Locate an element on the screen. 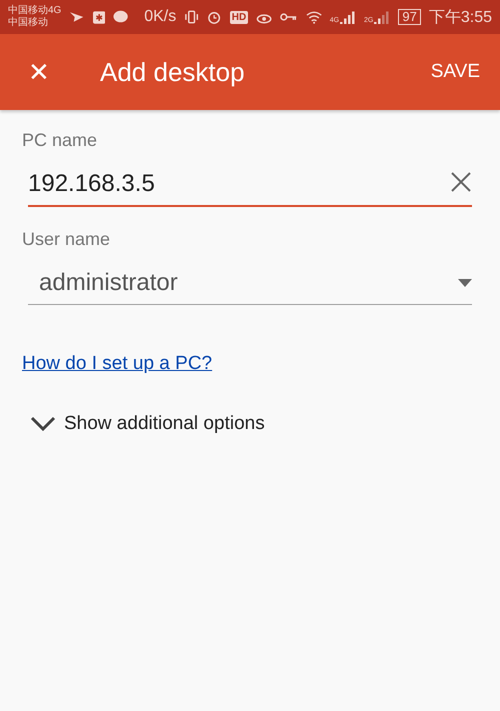 The height and width of the screenshot is (711, 500). caret-icon is located at coordinates (465, 283).